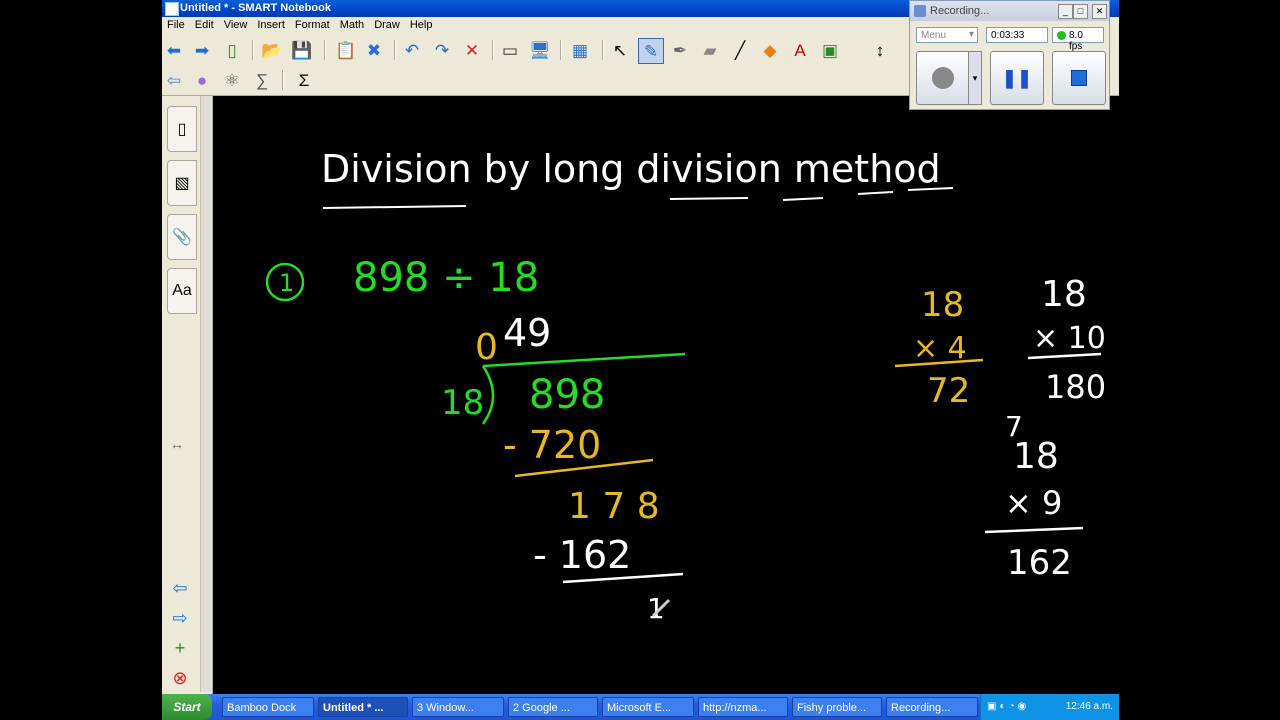  I want to click on work-c-top: 18, so click(1036, 456).